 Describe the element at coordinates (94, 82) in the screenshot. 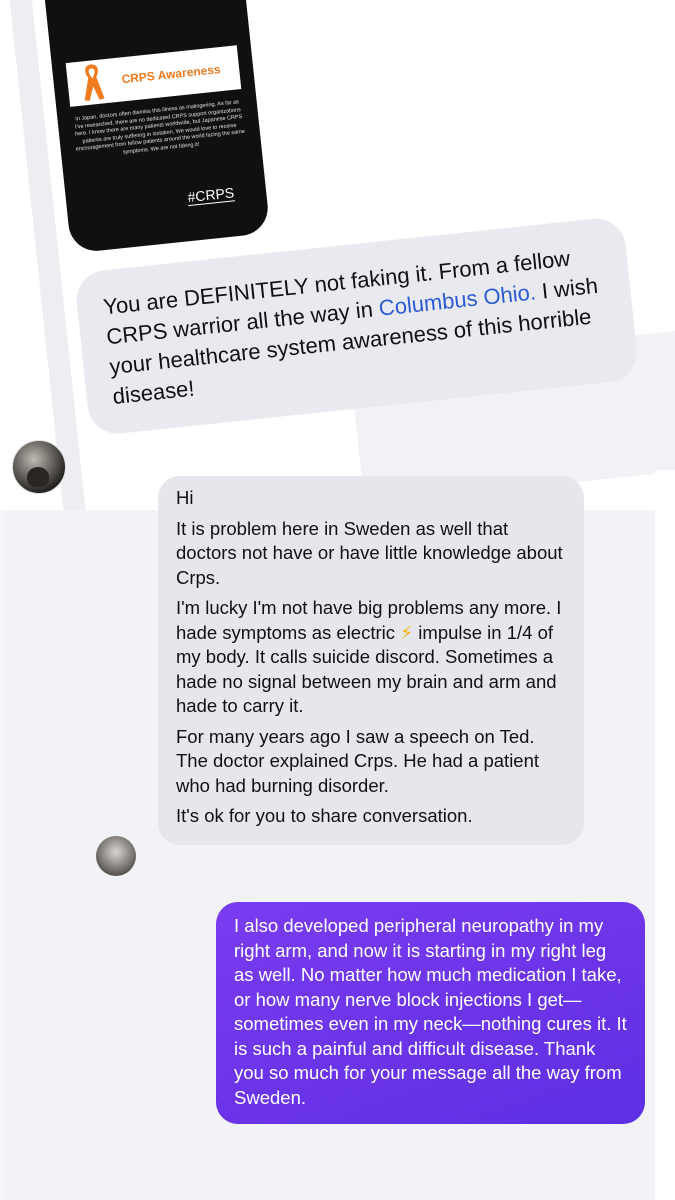

I see `awareness-ribbon-icon` at that location.